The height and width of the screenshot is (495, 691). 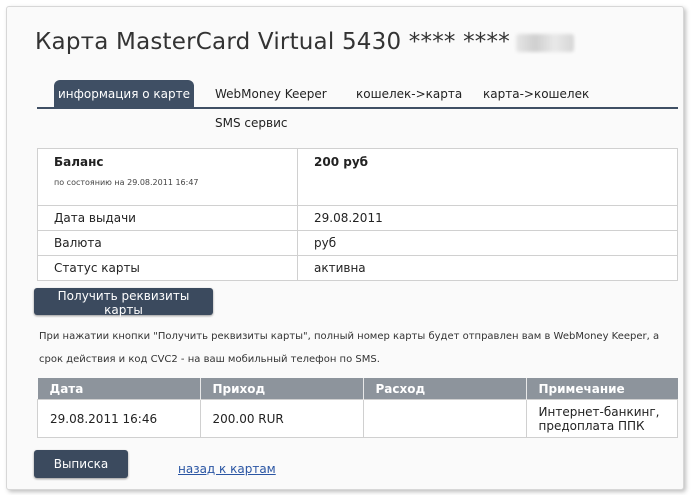 I want to click on issue-date-row: Дата выдачи 29.08.2011, so click(x=357, y=218).